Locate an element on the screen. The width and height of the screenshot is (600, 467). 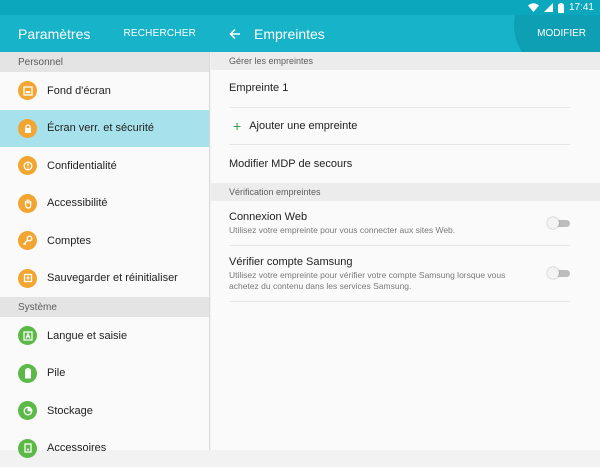
web-login-switch is located at coordinates (559, 223).